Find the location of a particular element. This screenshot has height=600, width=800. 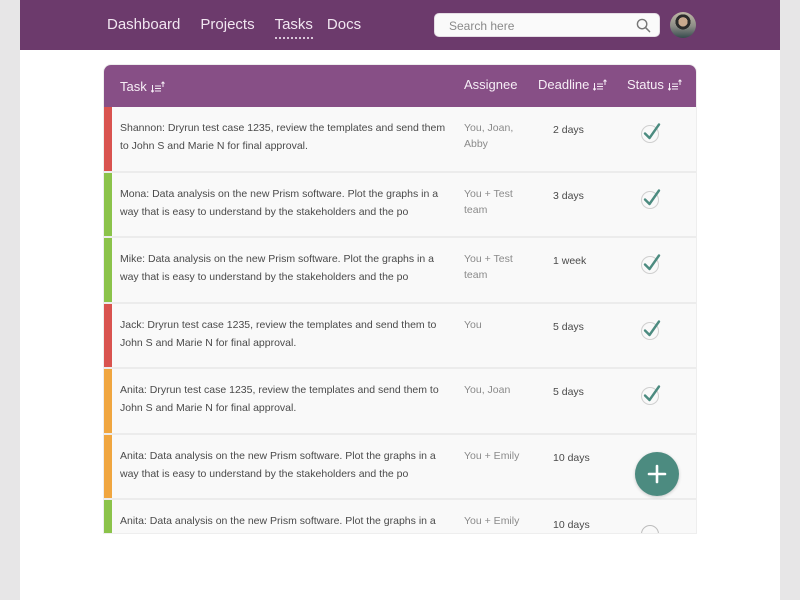

nav-dashboard: Dashboard is located at coordinates (143, 24).